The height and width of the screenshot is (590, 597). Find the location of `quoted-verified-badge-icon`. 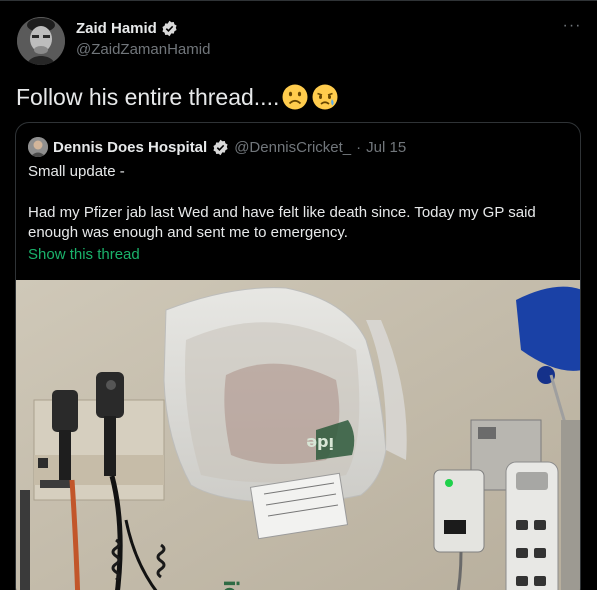

quoted-verified-badge-icon is located at coordinates (220, 147).